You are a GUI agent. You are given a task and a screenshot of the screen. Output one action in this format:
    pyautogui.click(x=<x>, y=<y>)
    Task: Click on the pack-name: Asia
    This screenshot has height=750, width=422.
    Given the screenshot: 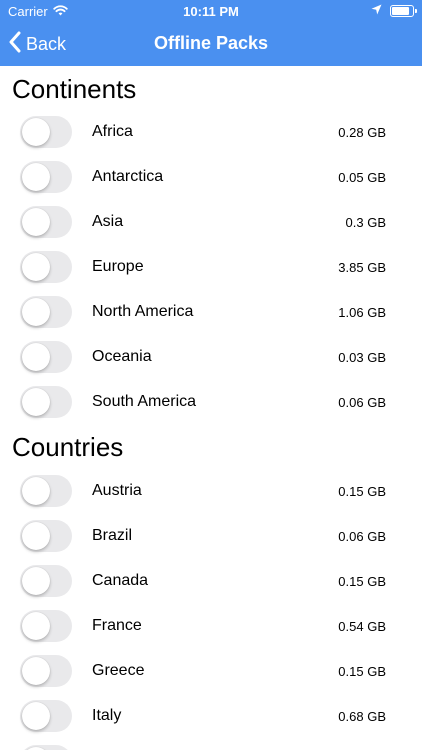 What is the action you would take?
    pyautogui.click(x=108, y=221)
    